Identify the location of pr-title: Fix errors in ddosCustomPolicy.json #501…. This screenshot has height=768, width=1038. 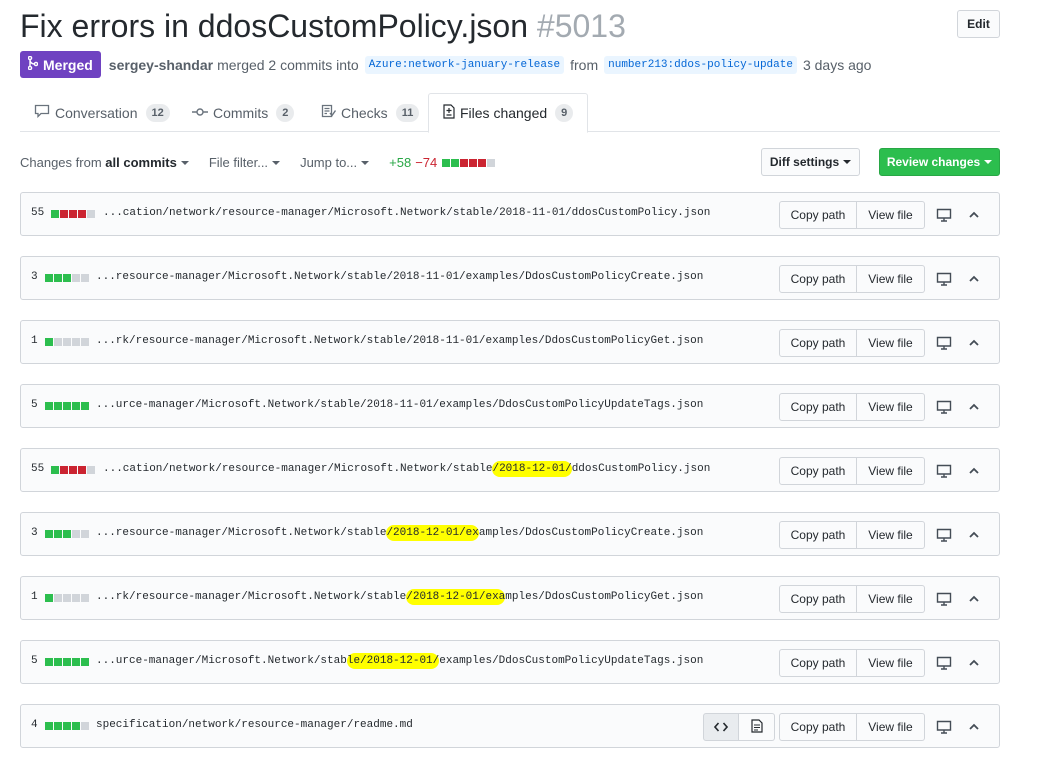
(510, 26).